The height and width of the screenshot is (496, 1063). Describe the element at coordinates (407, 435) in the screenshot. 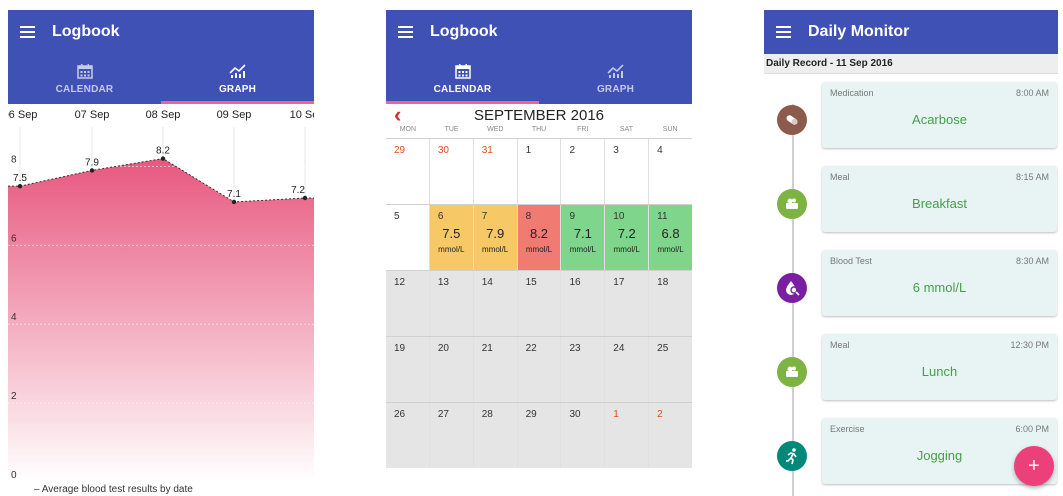

I see `calendar-day: 26` at that location.